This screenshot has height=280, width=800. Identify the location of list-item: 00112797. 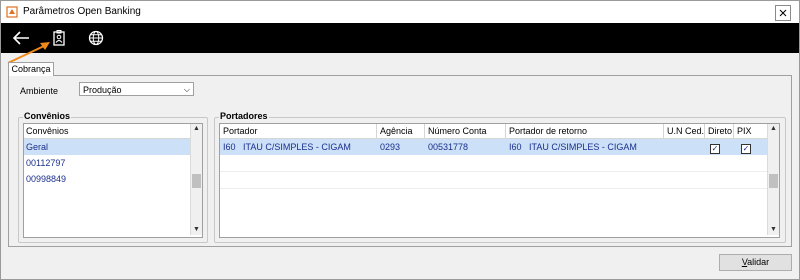
(113, 163).